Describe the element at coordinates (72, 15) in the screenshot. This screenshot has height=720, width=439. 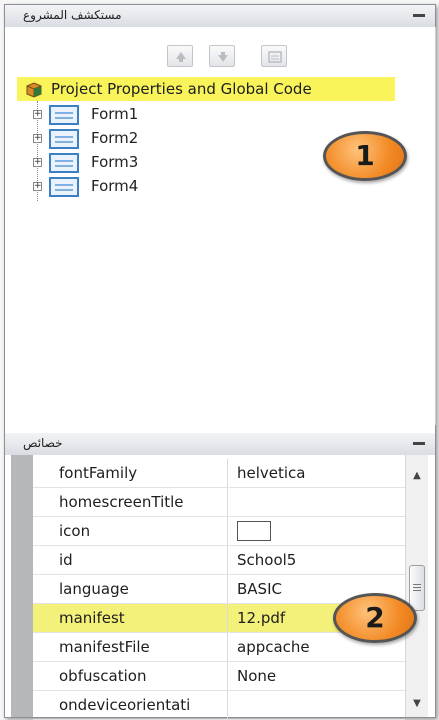
I see `project-explorer-title: مستكشف المشروع` at that location.